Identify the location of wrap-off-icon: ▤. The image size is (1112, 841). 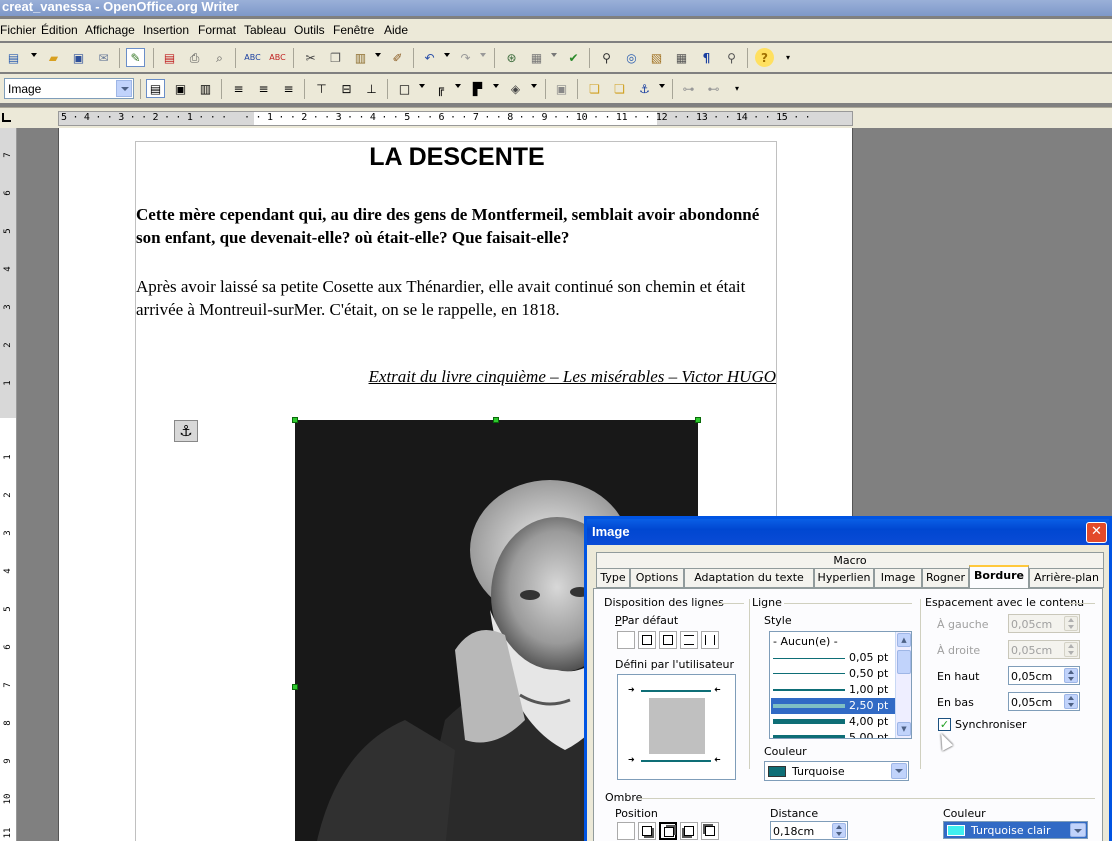
(155, 88).